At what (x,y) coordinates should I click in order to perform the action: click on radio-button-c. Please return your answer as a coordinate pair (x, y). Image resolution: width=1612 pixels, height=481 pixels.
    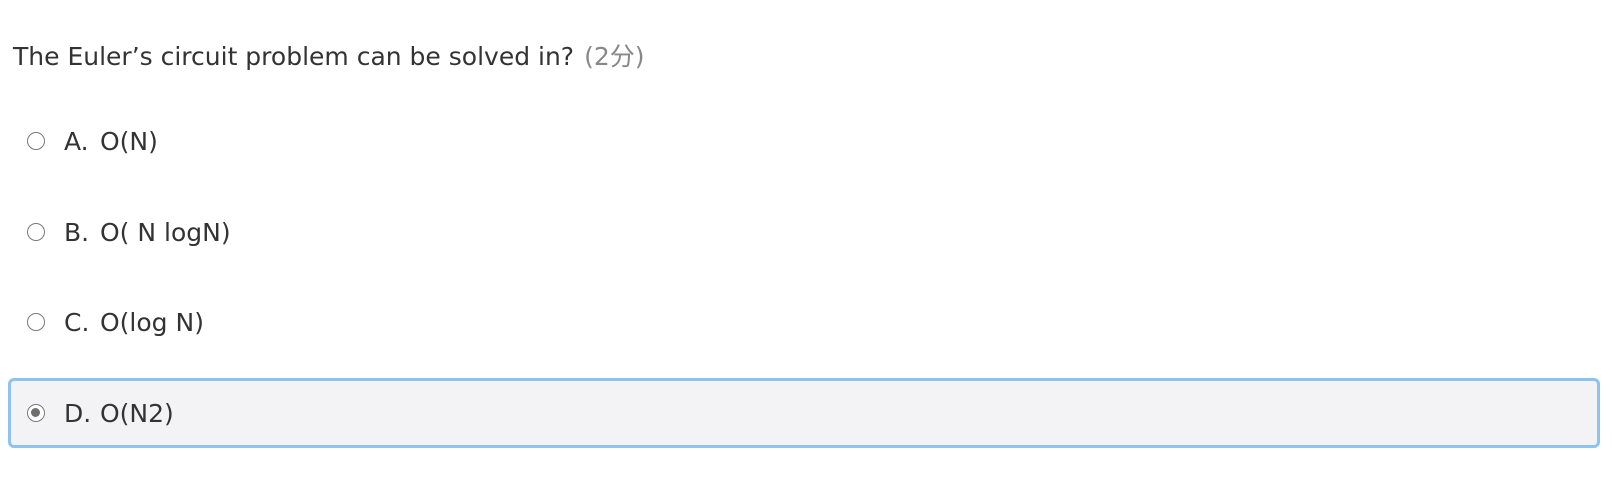
    Looking at the image, I should click on (36, 322).